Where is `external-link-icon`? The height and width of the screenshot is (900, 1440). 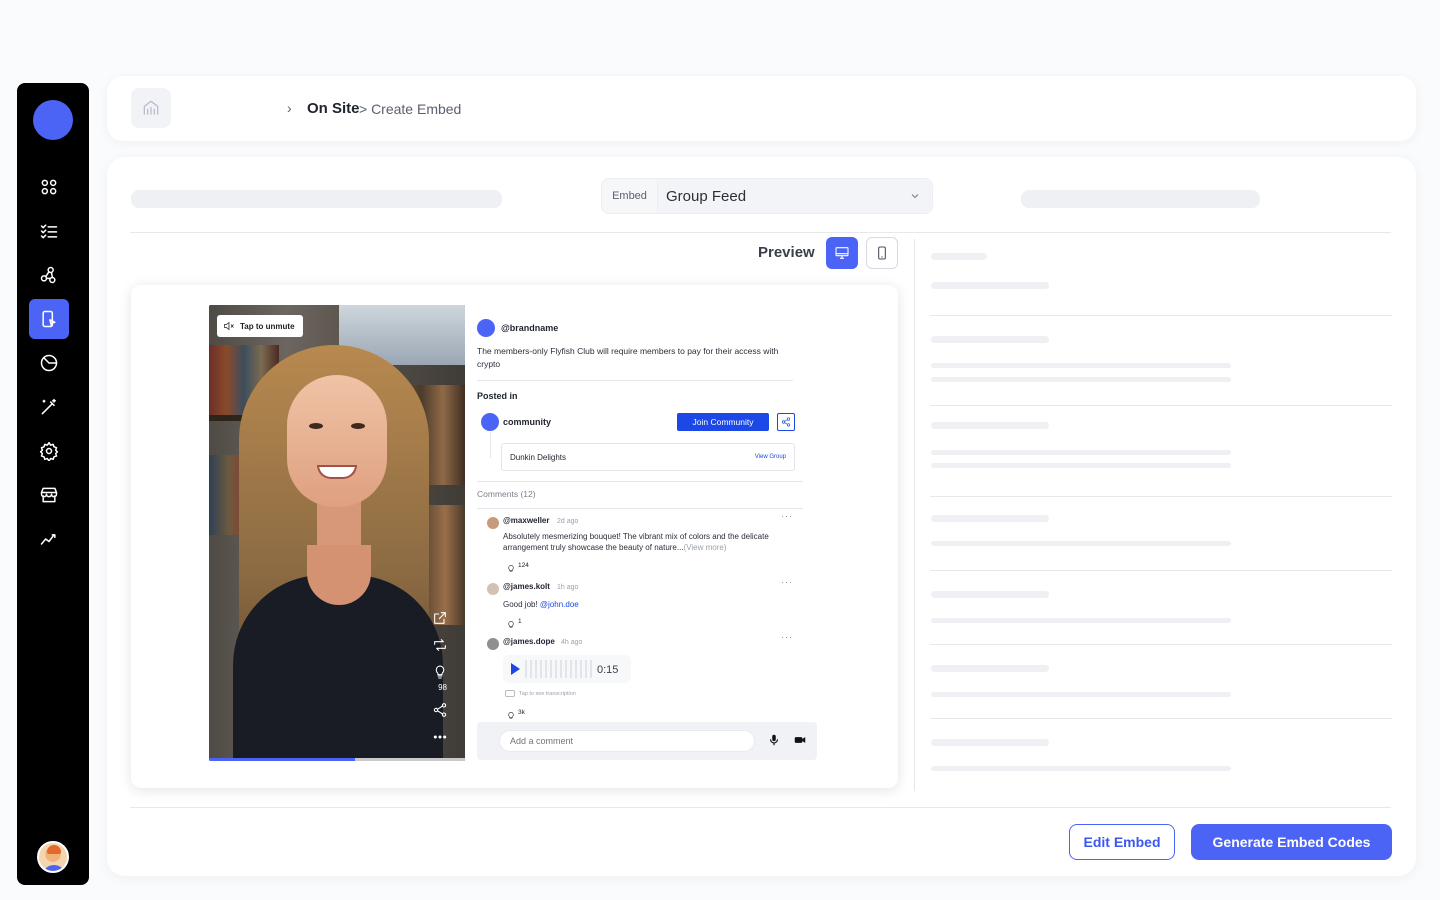
external-link-icon is located at coordinates (440, 618).